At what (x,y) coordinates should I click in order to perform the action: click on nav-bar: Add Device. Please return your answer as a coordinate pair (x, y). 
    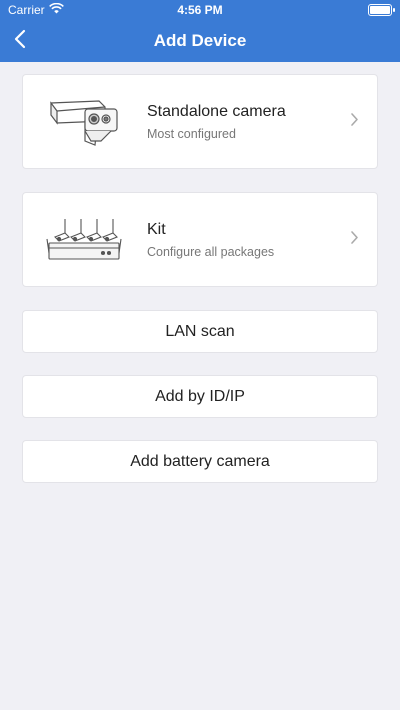
    Looking at the image, I should click on (200, 41).